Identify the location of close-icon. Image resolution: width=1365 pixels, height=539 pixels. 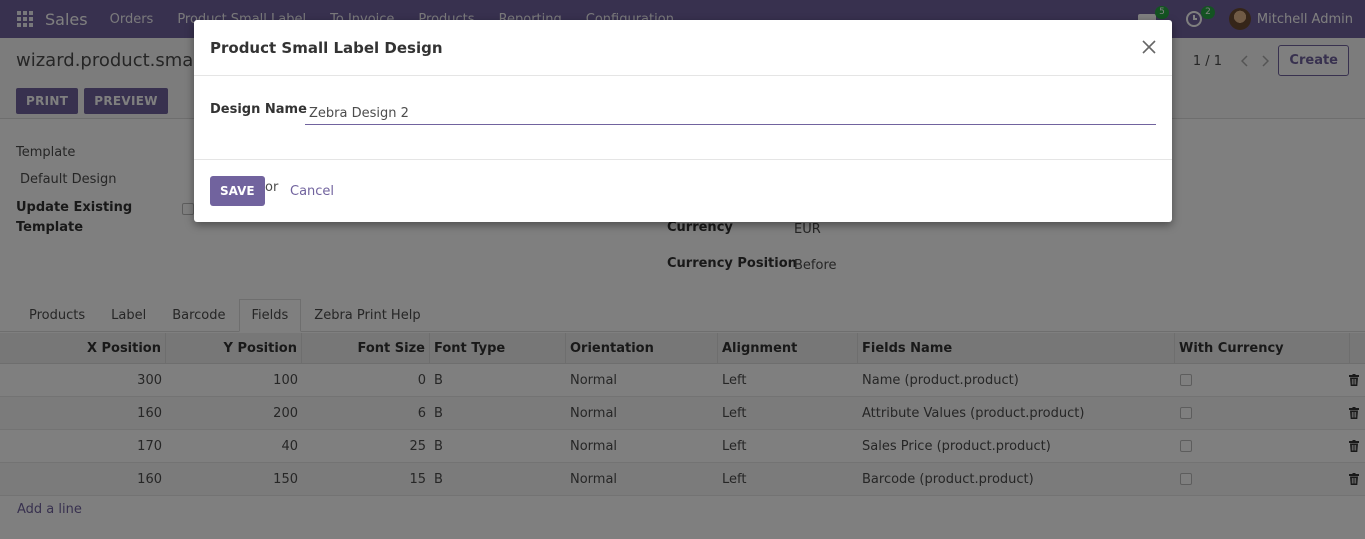
(1149, 47).